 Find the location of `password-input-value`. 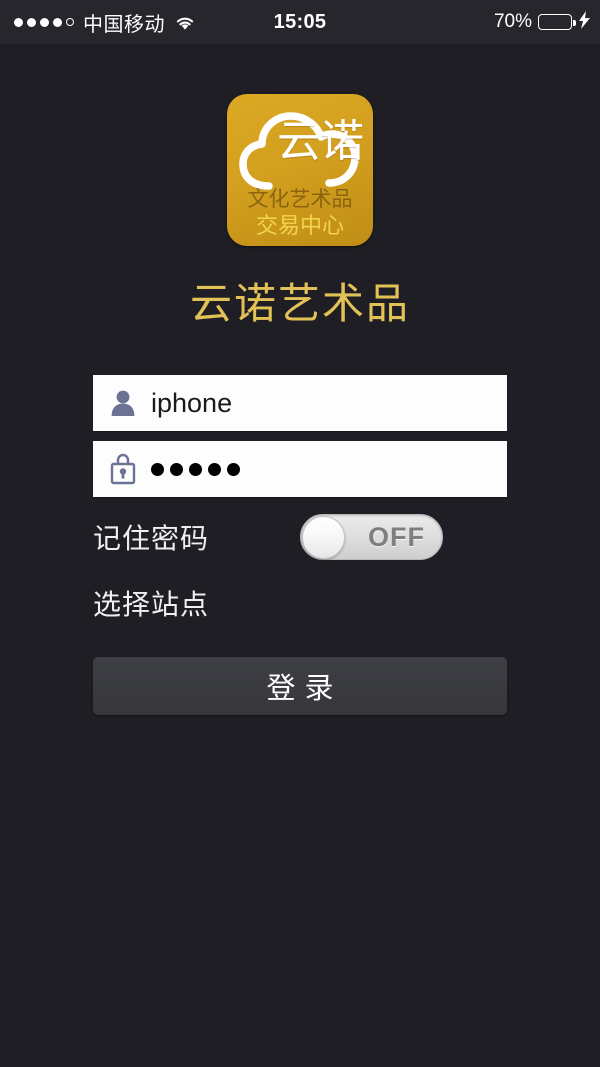

password-input-value is located at coordinates (195, 469).